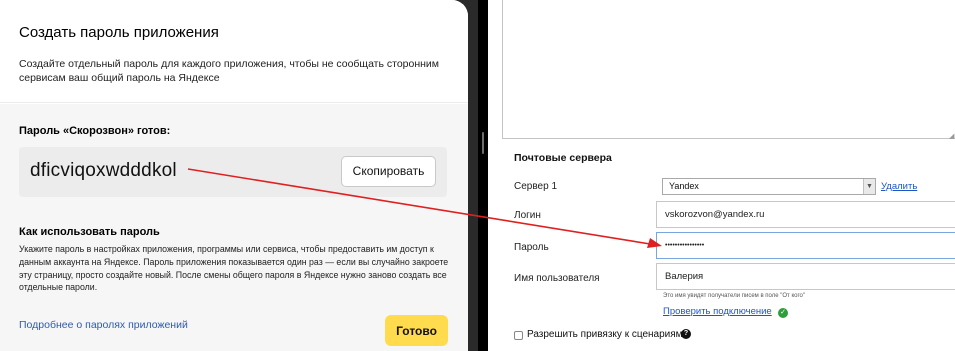 Image resolution: width=955 pixels, height=351 pixels. I want to click on chevron-down-icon: ▼, so click(869, 186).